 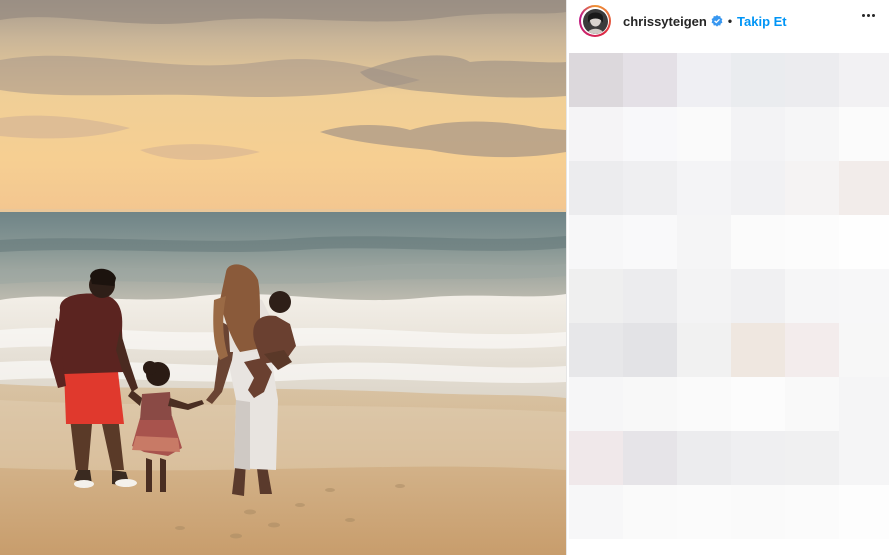 I want to click on profile-avatar, so click(x=595, y=21).